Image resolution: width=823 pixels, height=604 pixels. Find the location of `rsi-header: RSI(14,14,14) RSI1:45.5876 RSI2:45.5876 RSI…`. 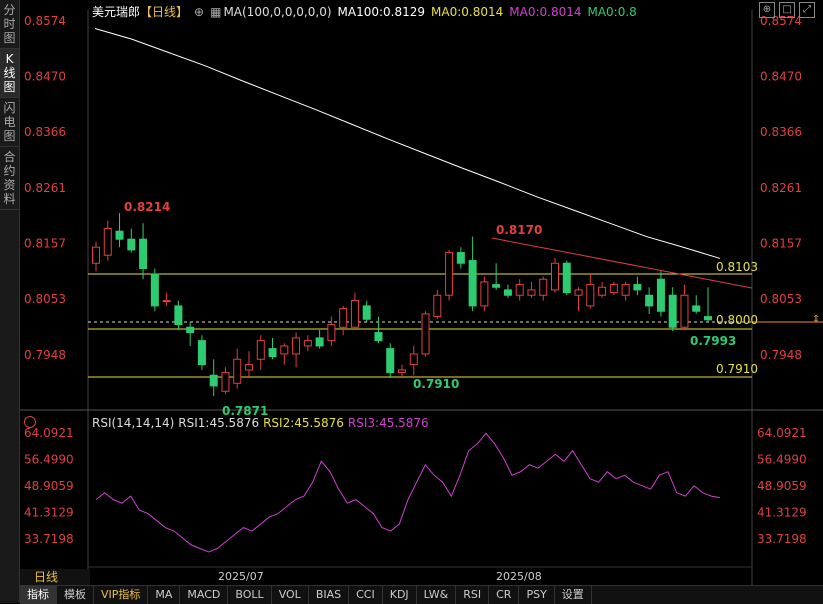

rsi-header: RSI(14,14,14) RSI1:45.5876 RSI2:45.5876 RSI… is located at coordinates (262, 423).